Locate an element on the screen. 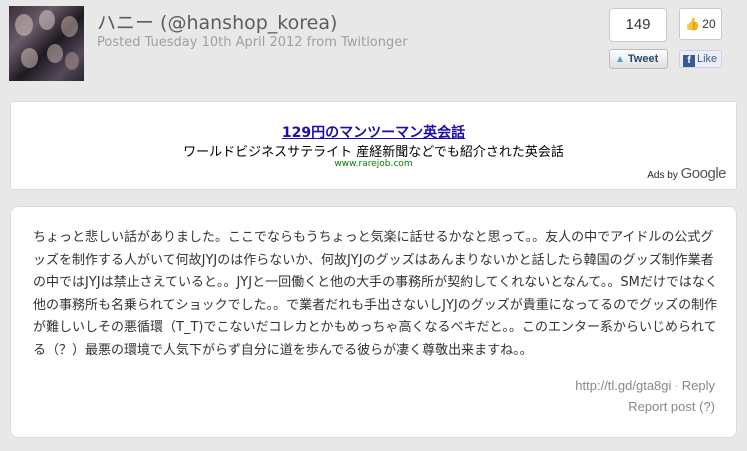 This screenshot has height=451, width=747. like-count-bubble: 👍 20 is located at coordinates (700, 24).